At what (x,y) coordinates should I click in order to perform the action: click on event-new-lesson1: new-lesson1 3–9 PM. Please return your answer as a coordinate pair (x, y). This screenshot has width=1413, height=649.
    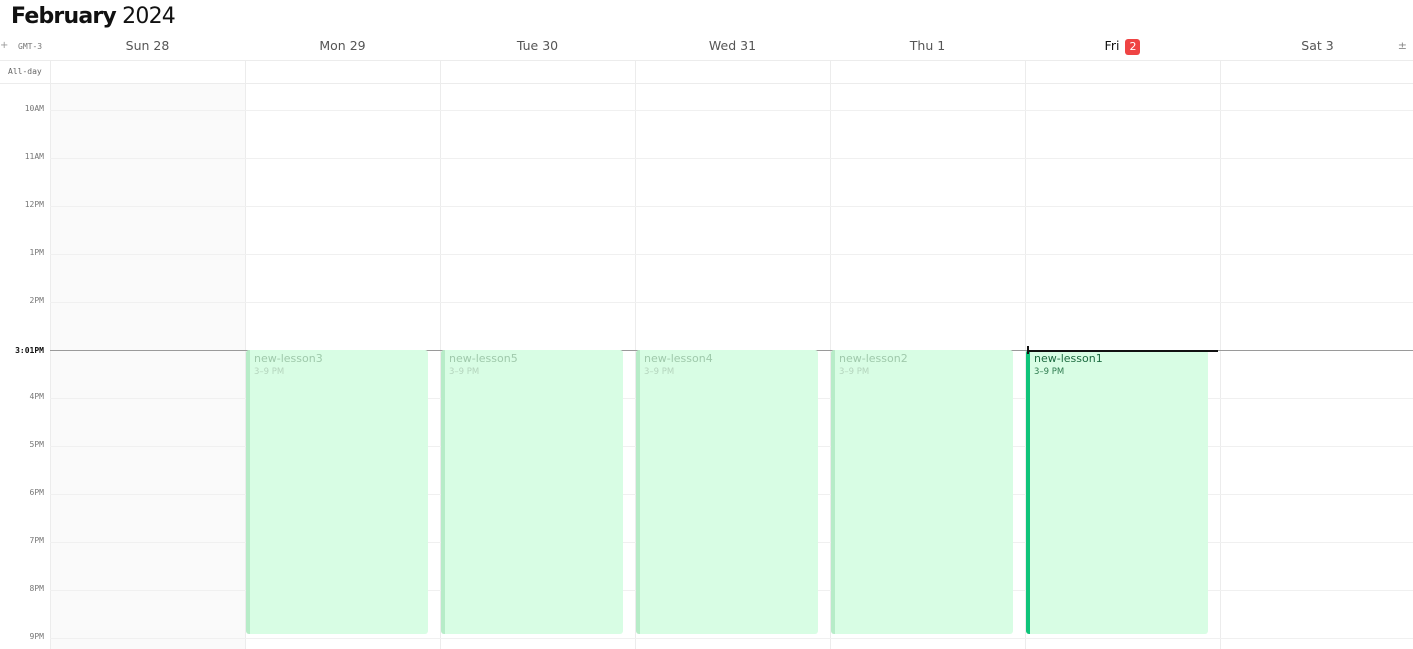
    Looking at the image, I should click on (1117, 492).